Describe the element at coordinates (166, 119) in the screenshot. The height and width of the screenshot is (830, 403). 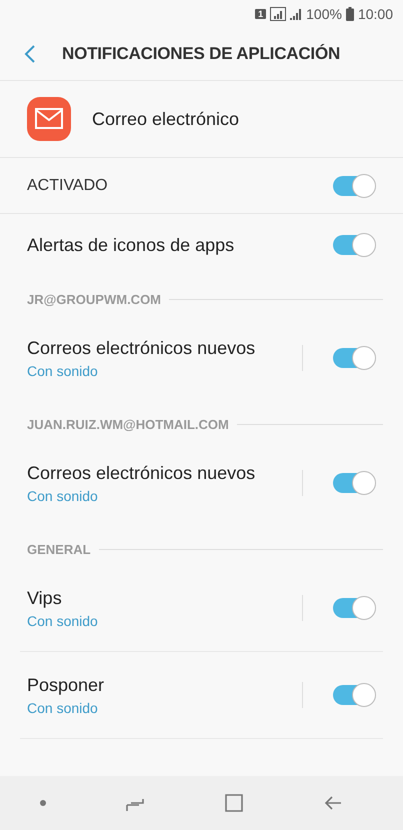
I see `app-name: Correo electrónico` at that location.